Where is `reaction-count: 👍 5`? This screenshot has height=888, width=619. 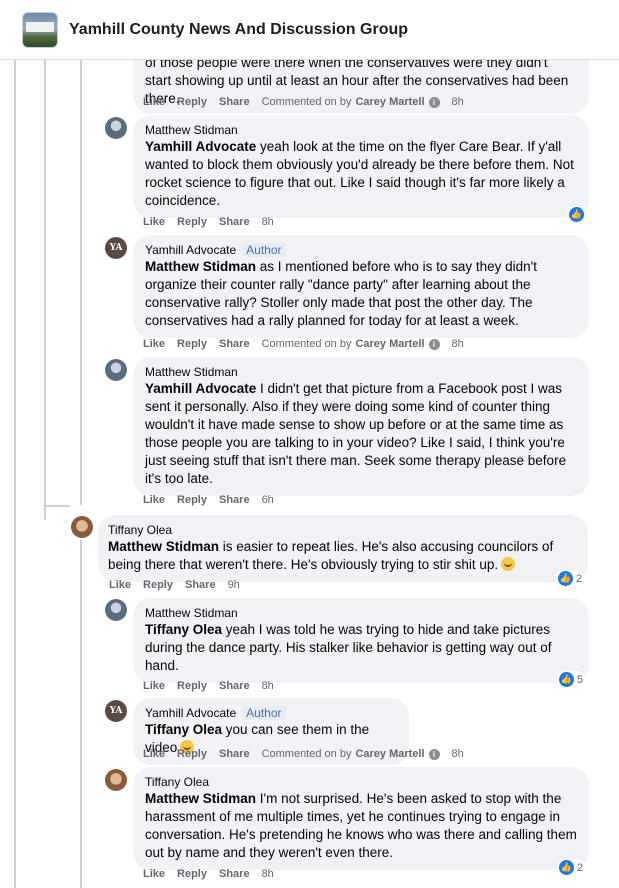 reaction-count: 👍 5 is located at coordinates (571, 679).